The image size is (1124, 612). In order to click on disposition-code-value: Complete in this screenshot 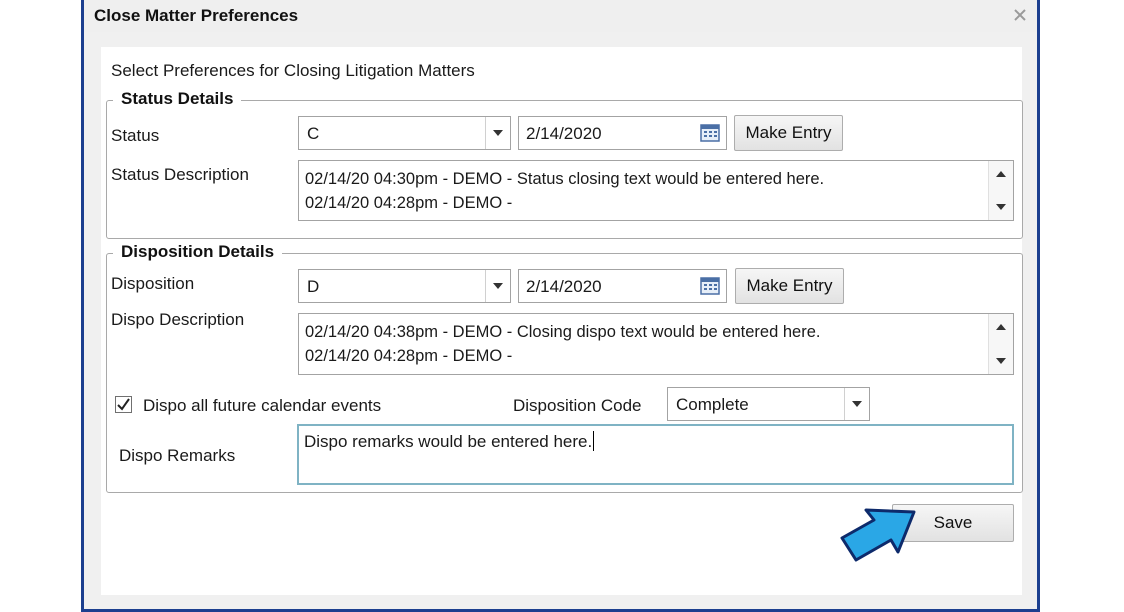, I will do `click(712, 404)`.